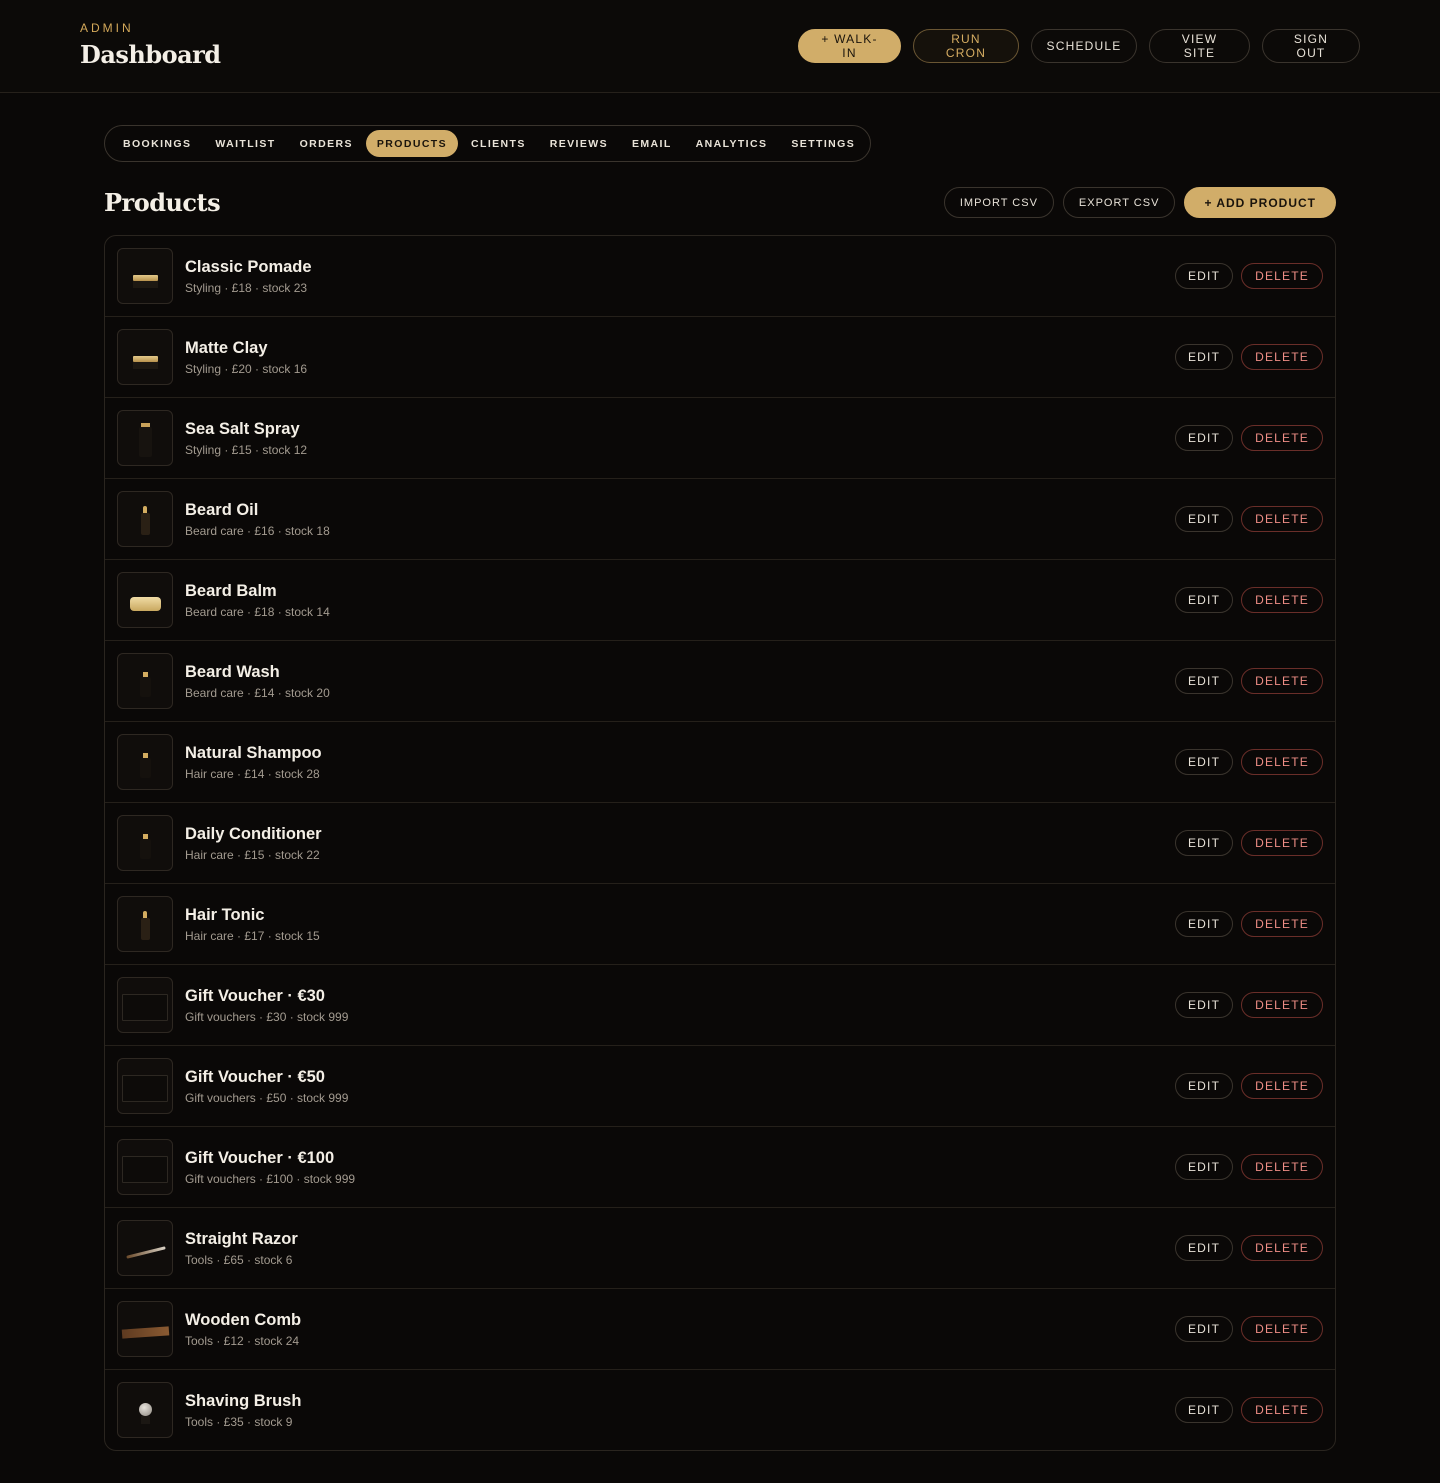  What do you see at coordinates (252, 774) in the screenshot?
I see `product-meta: Hair care · £14 · stock 28` at bounding box center [252, 774].